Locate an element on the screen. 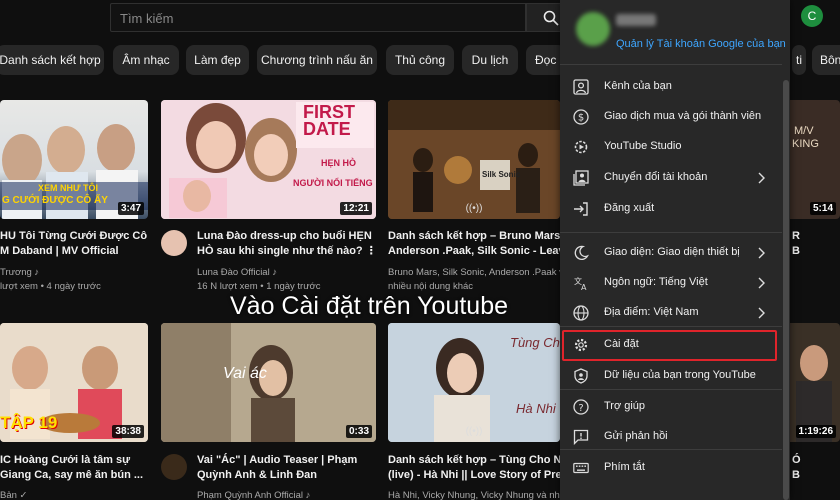  moon-icon is located at coordinates (581, 252).